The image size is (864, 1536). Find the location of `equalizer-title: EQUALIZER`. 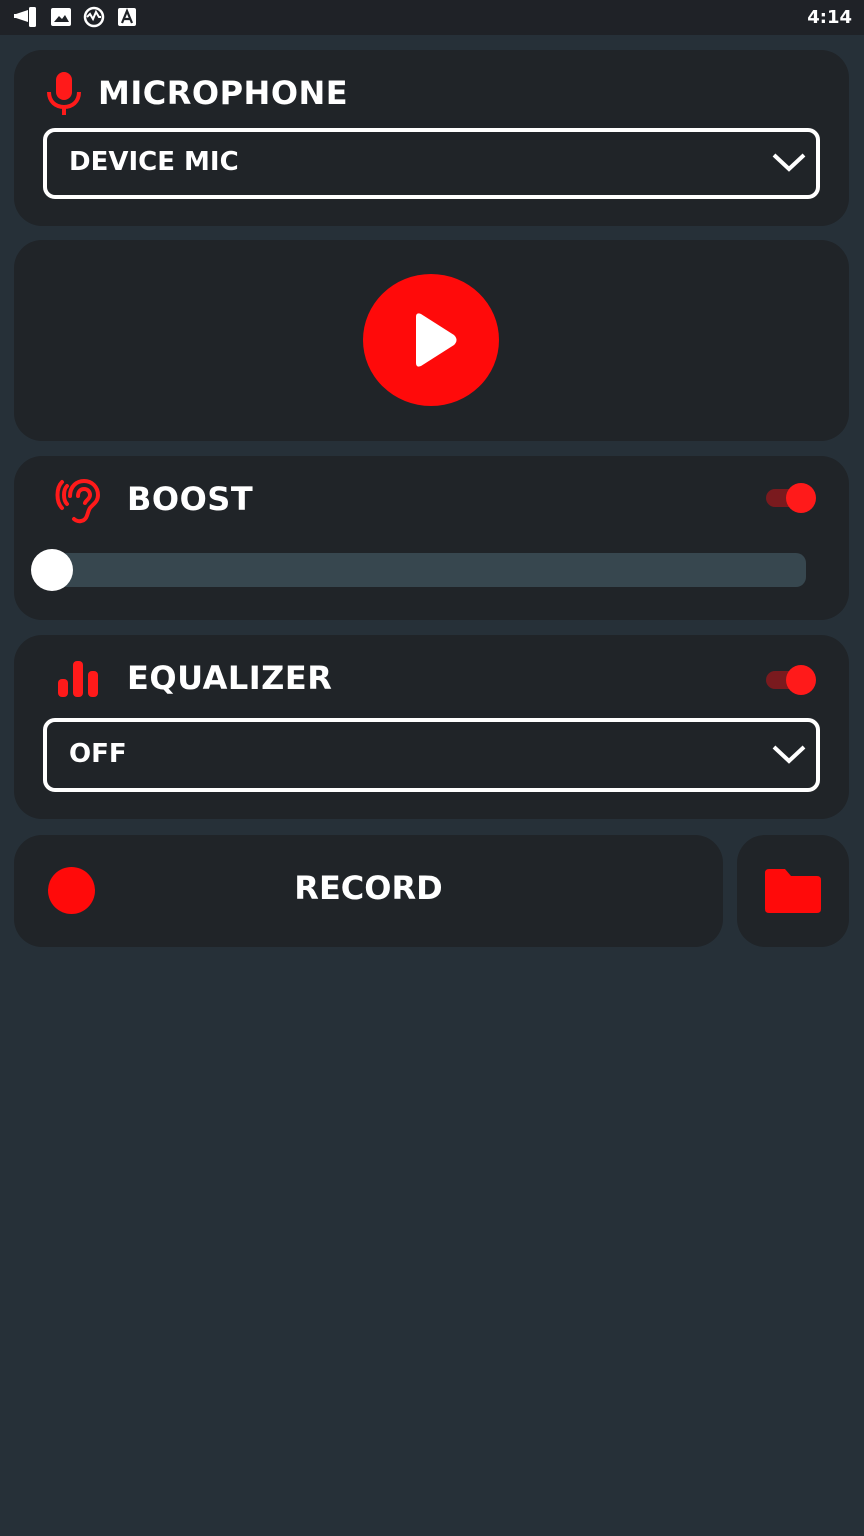

equalizer-title: EQUALIZER is located at coordinates (230, 678).